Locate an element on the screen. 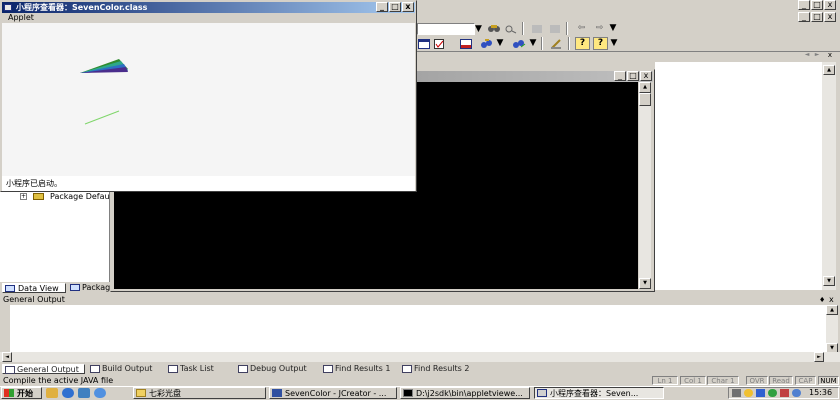 Image resolution: width=840 pixels, height=400 pixels. tab-task-list: Task List is located at coordinates (199, 369).